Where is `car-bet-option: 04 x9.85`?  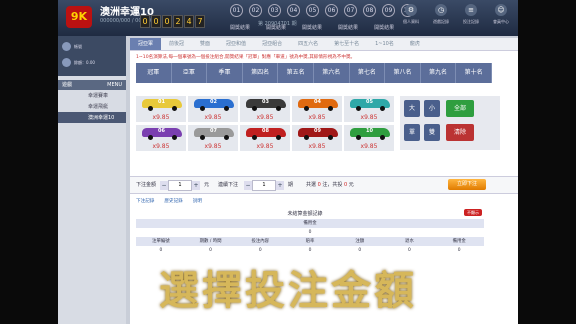 car-bet-option: 04 x9.85 is located at coordinates (317, 109).